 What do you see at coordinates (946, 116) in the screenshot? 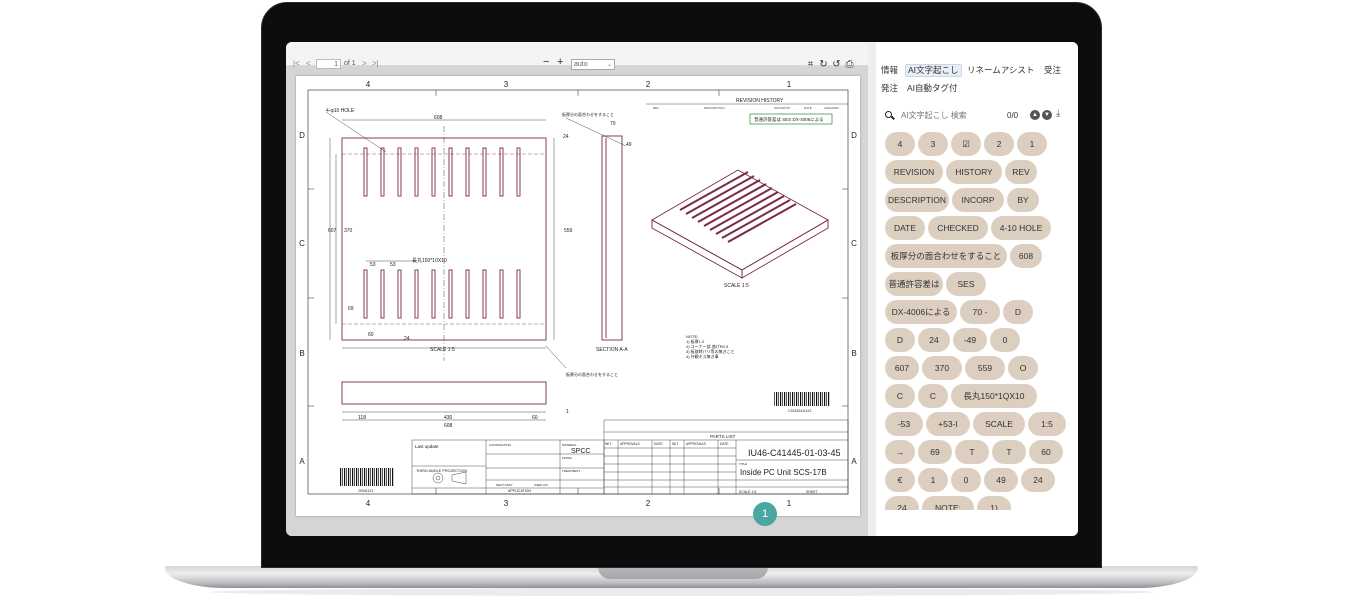
I see `search-input` at bounding box center [946, 116].